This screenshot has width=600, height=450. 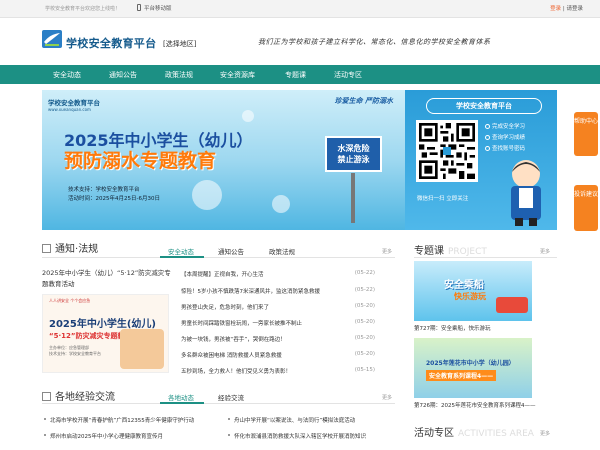 I want to click on tab-notices: 通知公告, so click(x=231, y=251).